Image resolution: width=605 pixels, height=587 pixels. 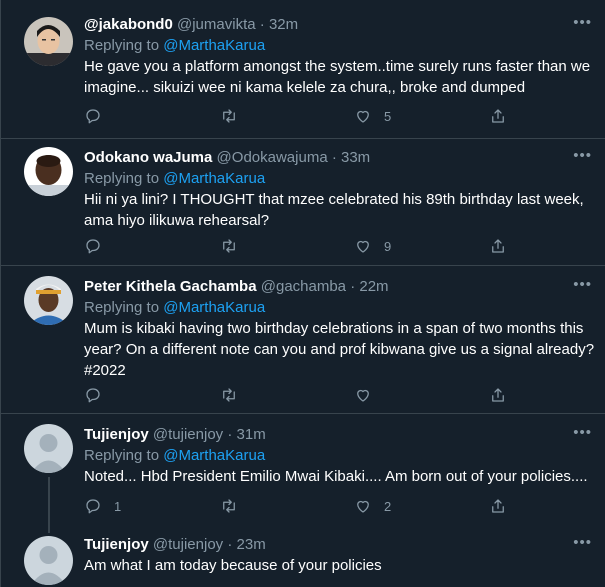 What do you see at coordinates (372, 506) in the screenshot?
I see `like-button: 2` at bounding box center [372, 506].